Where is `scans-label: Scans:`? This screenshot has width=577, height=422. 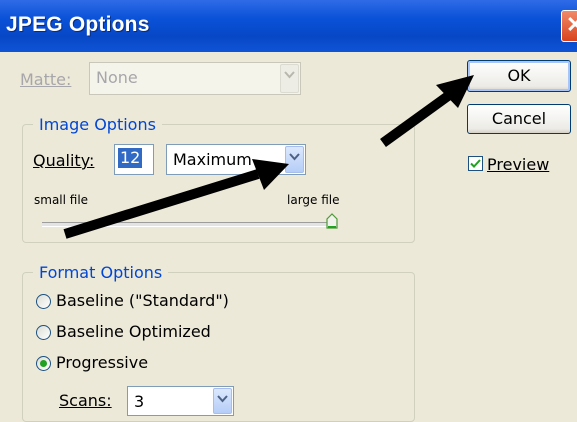
scans-label: Scans: is located at coordinates (85, 400).